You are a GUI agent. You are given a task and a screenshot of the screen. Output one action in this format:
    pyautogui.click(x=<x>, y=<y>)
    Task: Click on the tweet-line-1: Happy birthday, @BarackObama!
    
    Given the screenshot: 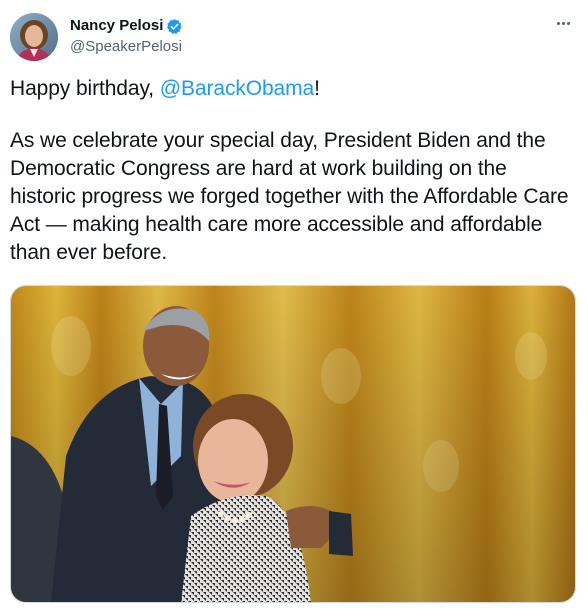 What is the action you would take?
    pyautogui.click(x=293, y=89)
    